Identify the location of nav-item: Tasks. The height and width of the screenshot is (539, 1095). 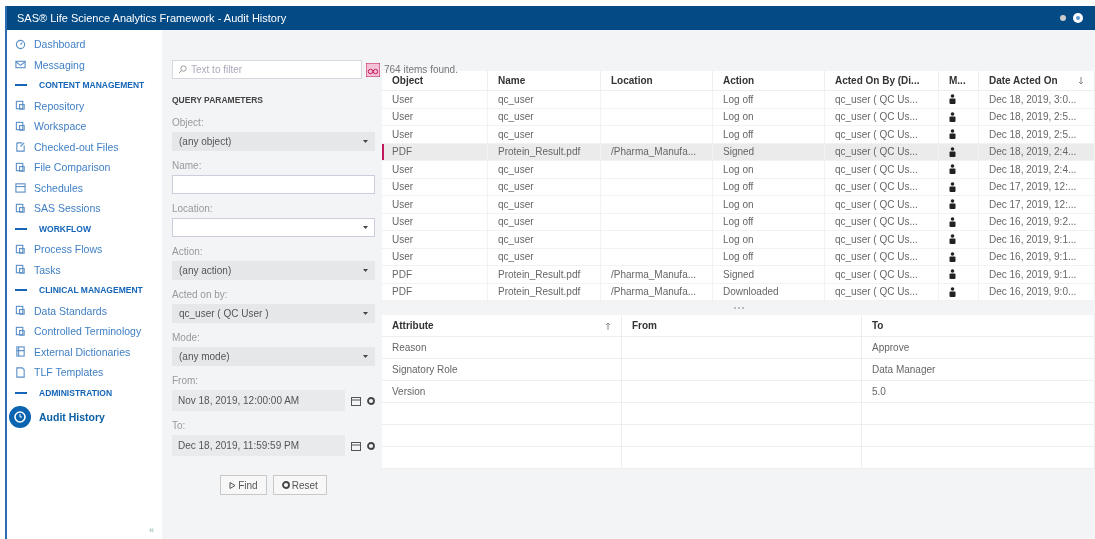
(84, 269).